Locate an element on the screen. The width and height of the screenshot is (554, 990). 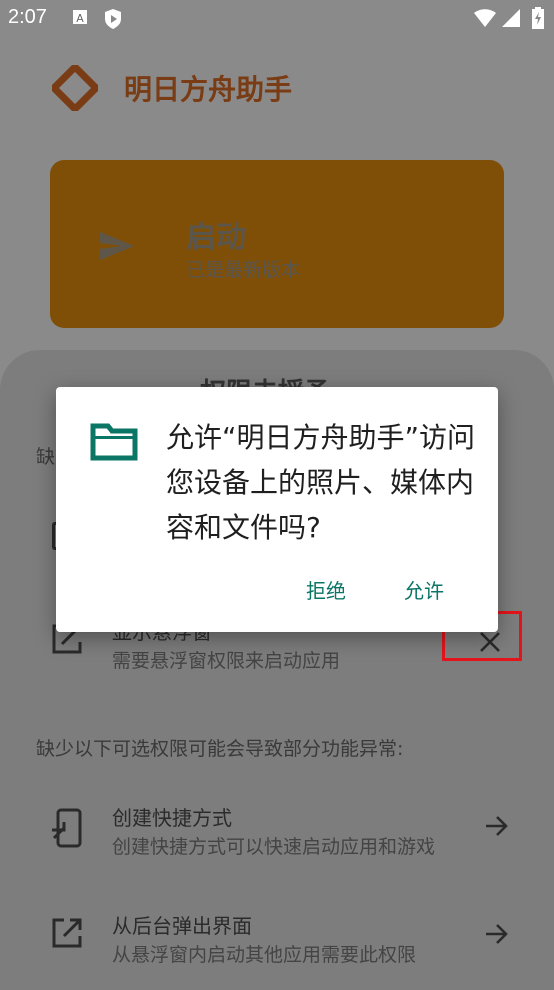
folder-icon is located at coordinates (114, 443).